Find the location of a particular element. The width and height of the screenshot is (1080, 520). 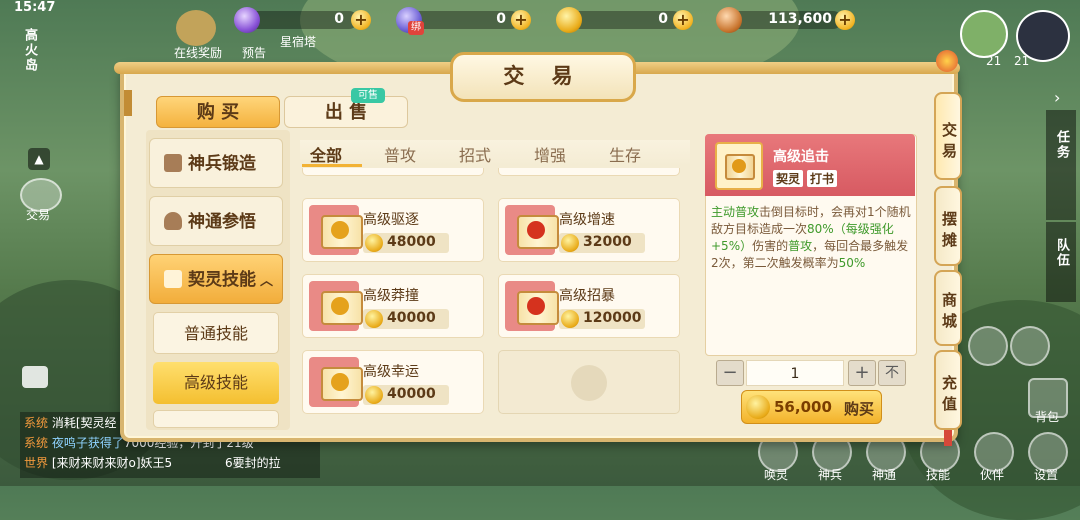

right-tassel is located at coordinates (948, 438).